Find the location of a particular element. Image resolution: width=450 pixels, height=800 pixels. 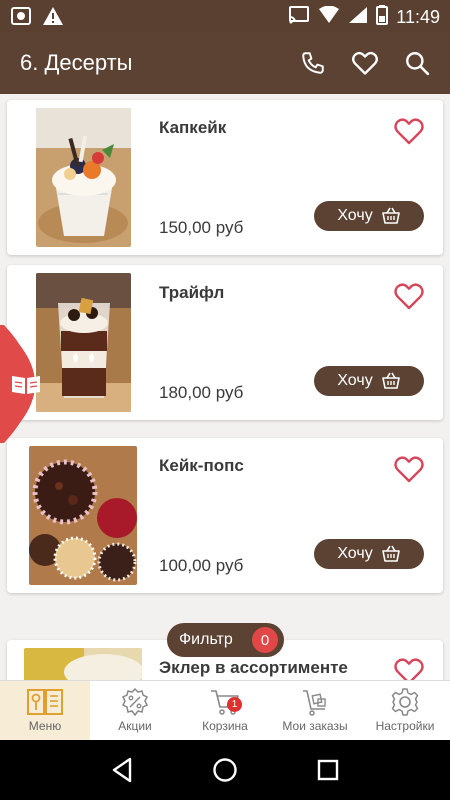

product-photo-cupcake is located at coordinates (83, 177).